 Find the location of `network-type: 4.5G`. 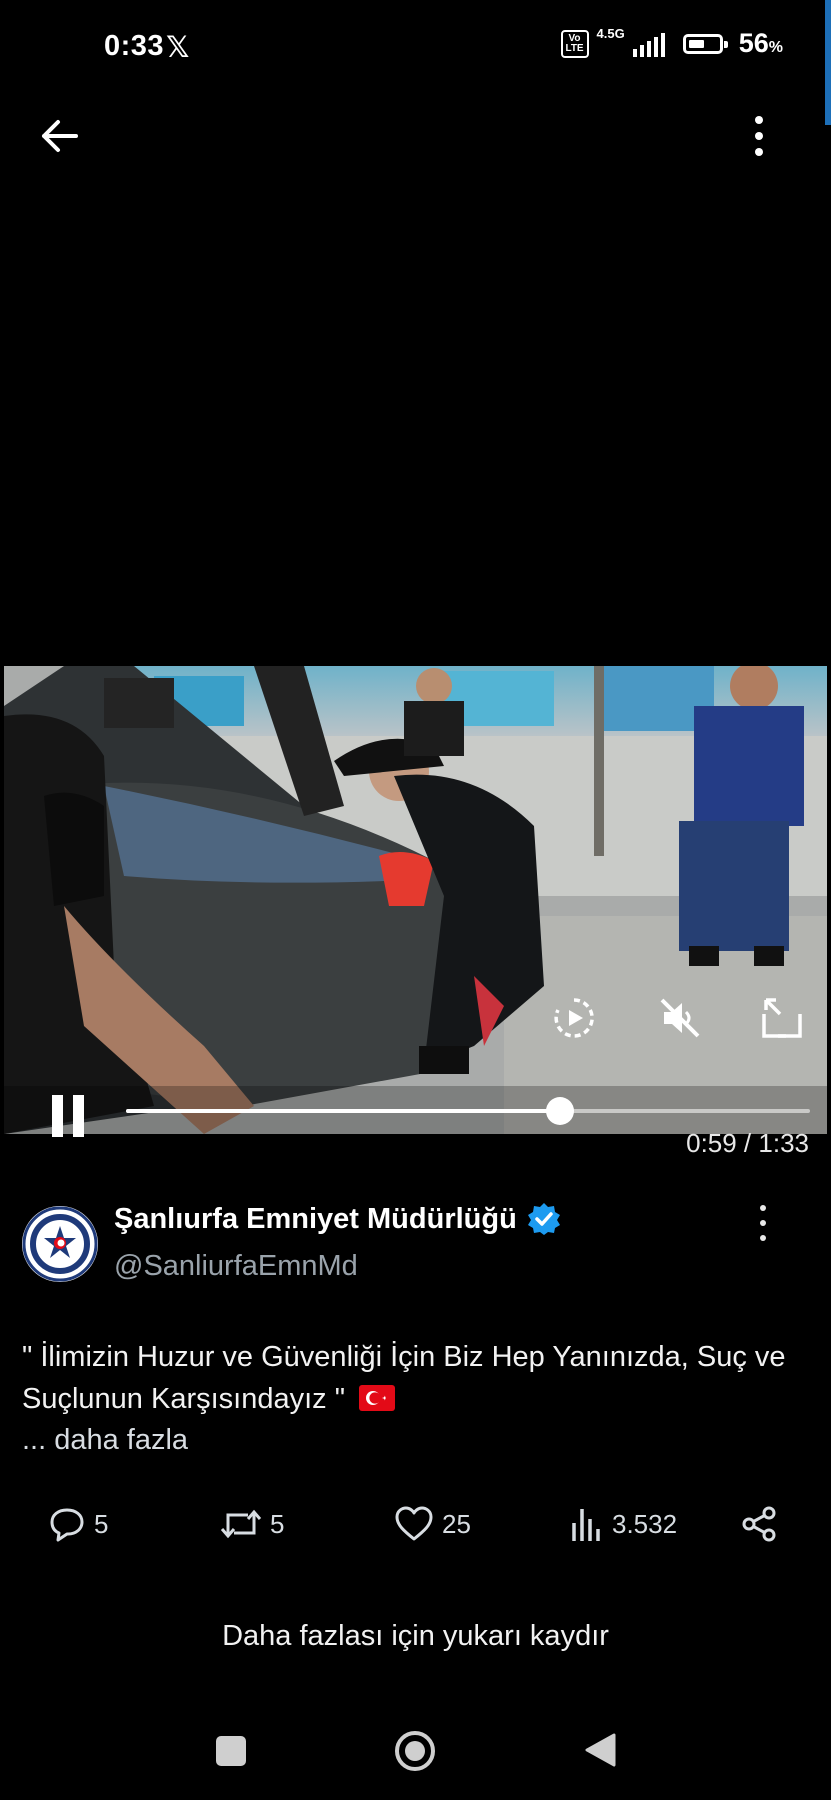

network-type: 4.5G is located at coordinates (610, 33).